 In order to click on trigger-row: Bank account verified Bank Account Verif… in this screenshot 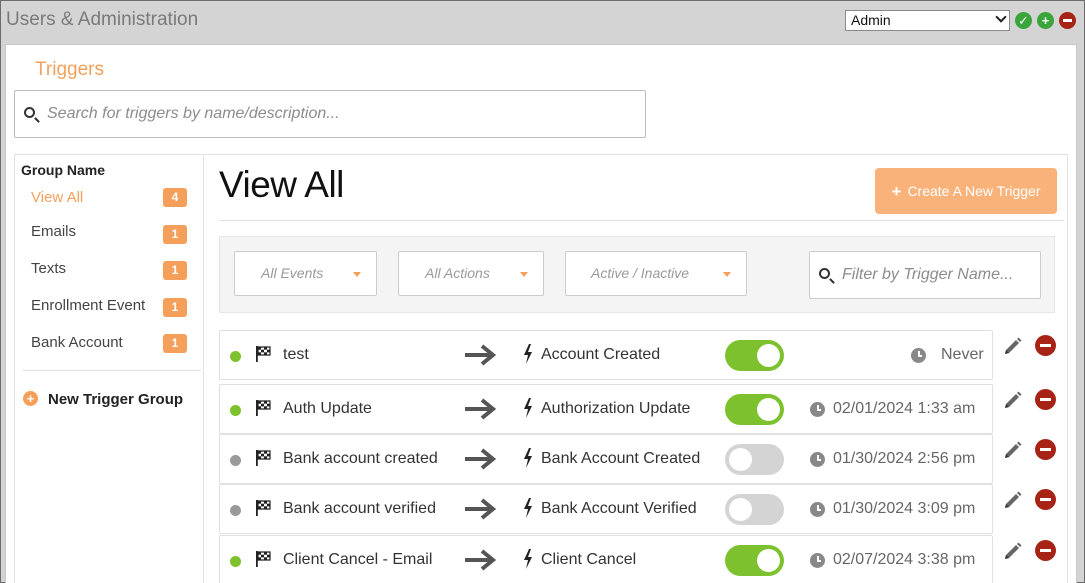, I will do `click(606, 509)`.